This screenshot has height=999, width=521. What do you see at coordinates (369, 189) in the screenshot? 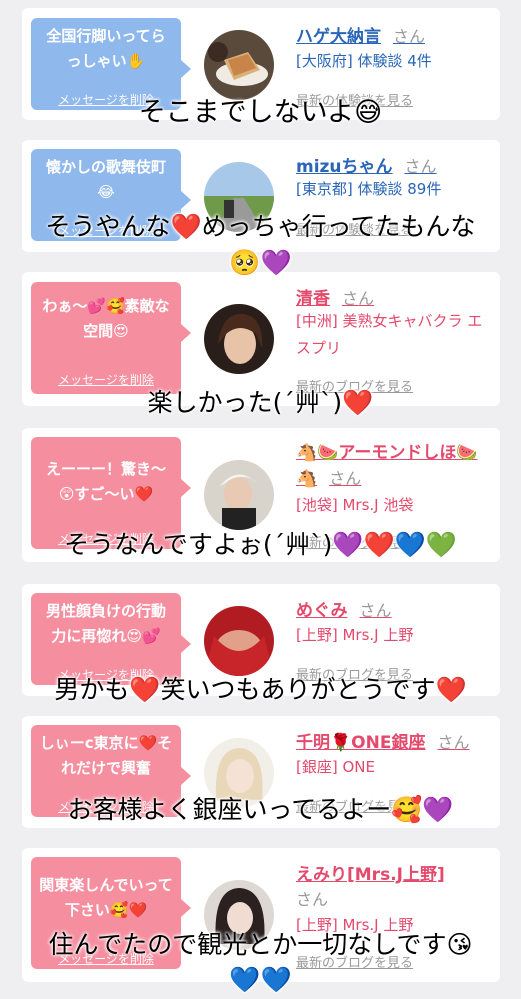
I see `user-meta: [東京都] 体験談 89件` at bounding box center [369, 189].